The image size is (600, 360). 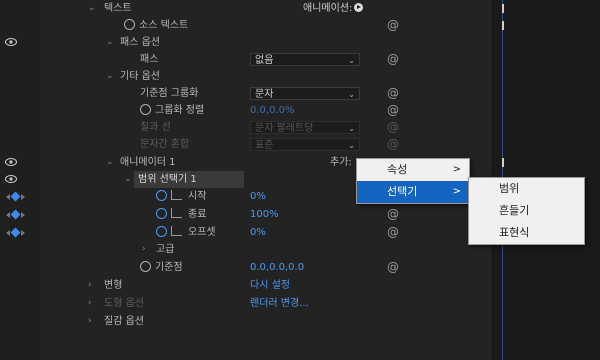 What do you see at coordinates (305, 59) in the screenshot?
I see `path-dropdown: 없음 ⌄` at bounding box center [305, 59].